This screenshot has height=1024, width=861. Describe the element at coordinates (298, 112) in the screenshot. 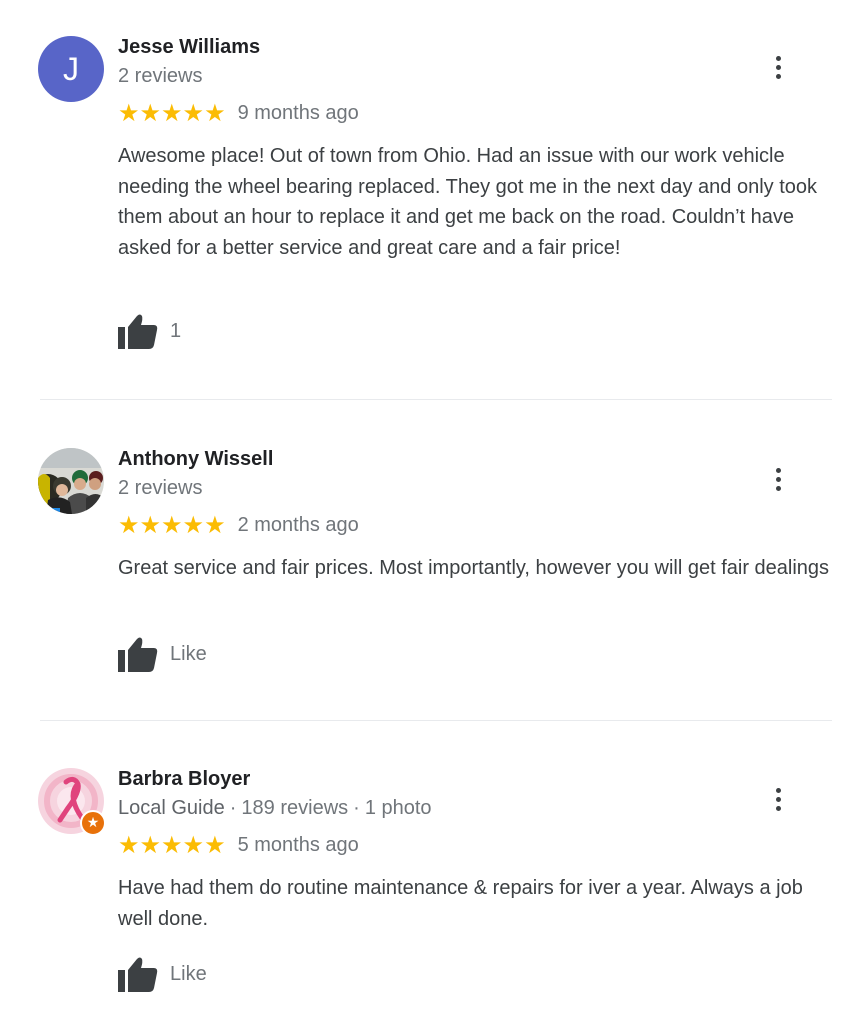

I see `review-time: 9 months ago` at that location.